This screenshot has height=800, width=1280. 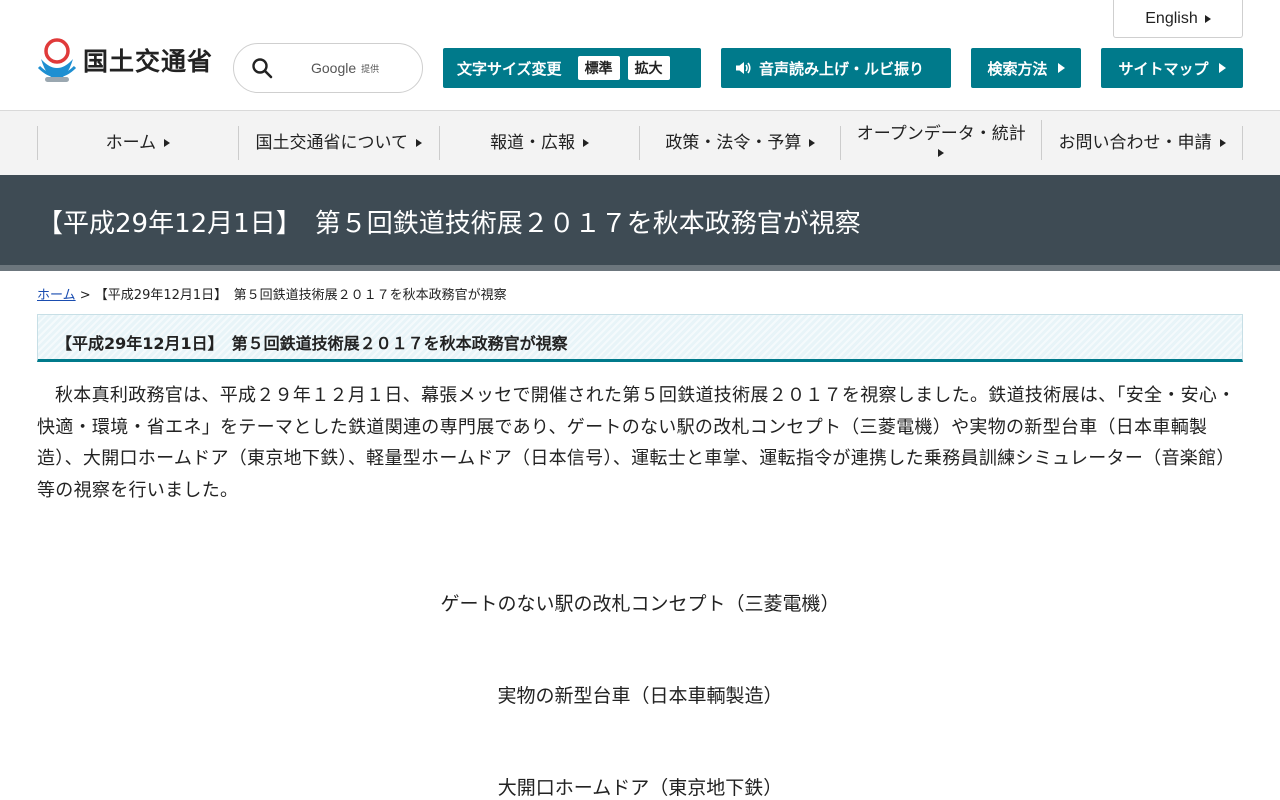 I want to click on nav-item-press: 報道・広報, so click(x=540, y=143).